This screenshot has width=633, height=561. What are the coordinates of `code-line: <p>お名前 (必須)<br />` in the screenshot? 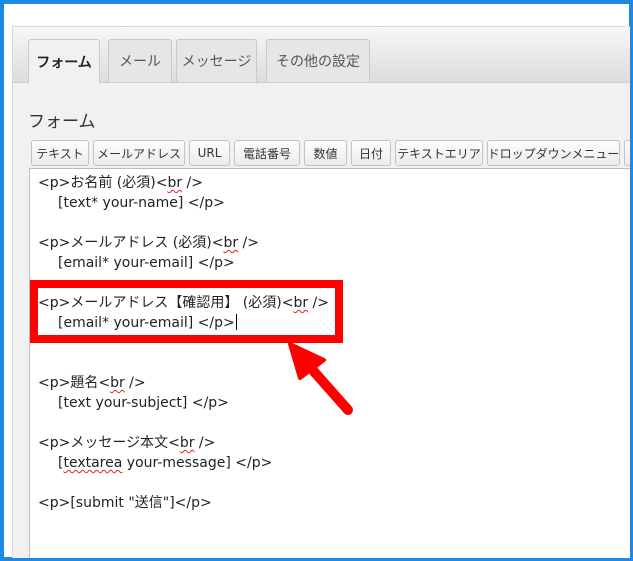 It's located at (121, 183).